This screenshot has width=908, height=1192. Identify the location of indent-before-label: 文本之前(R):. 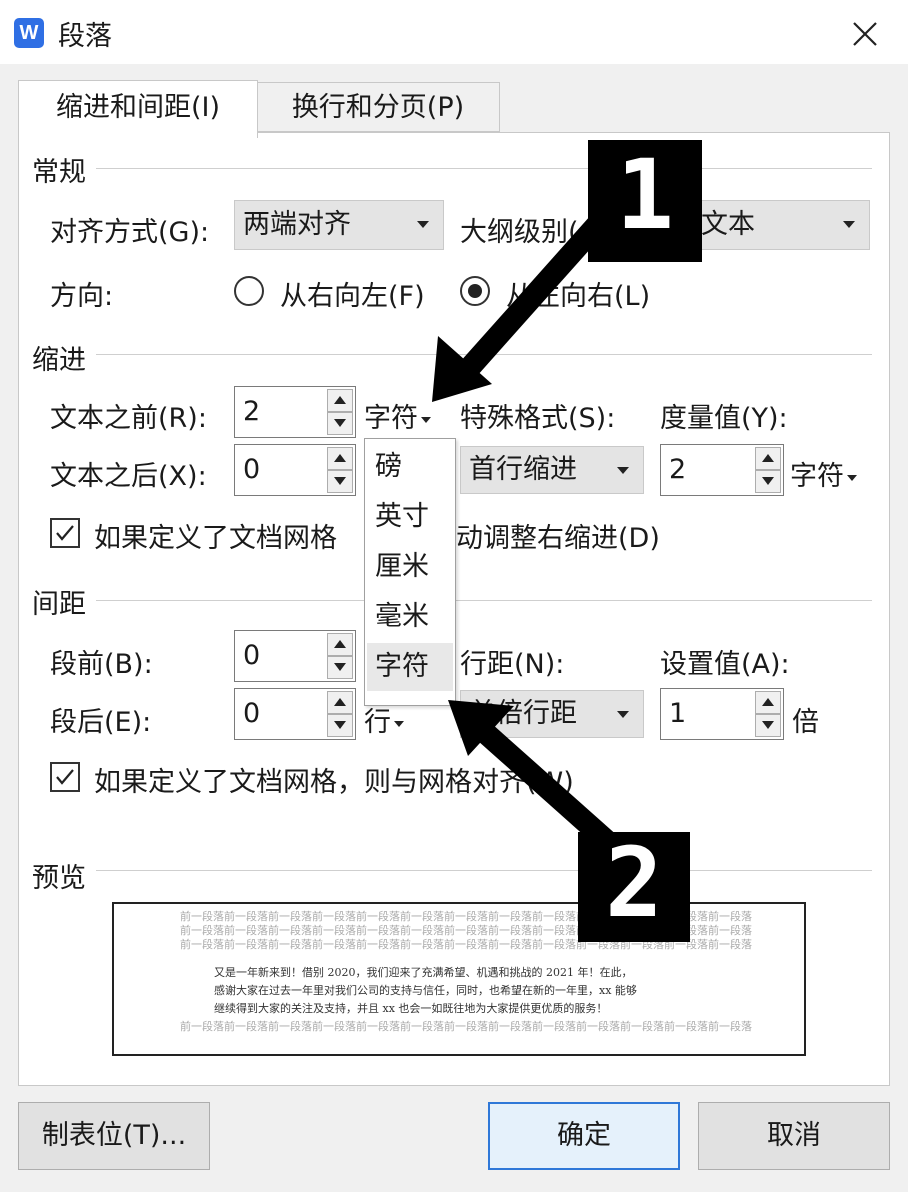
(128, 418).